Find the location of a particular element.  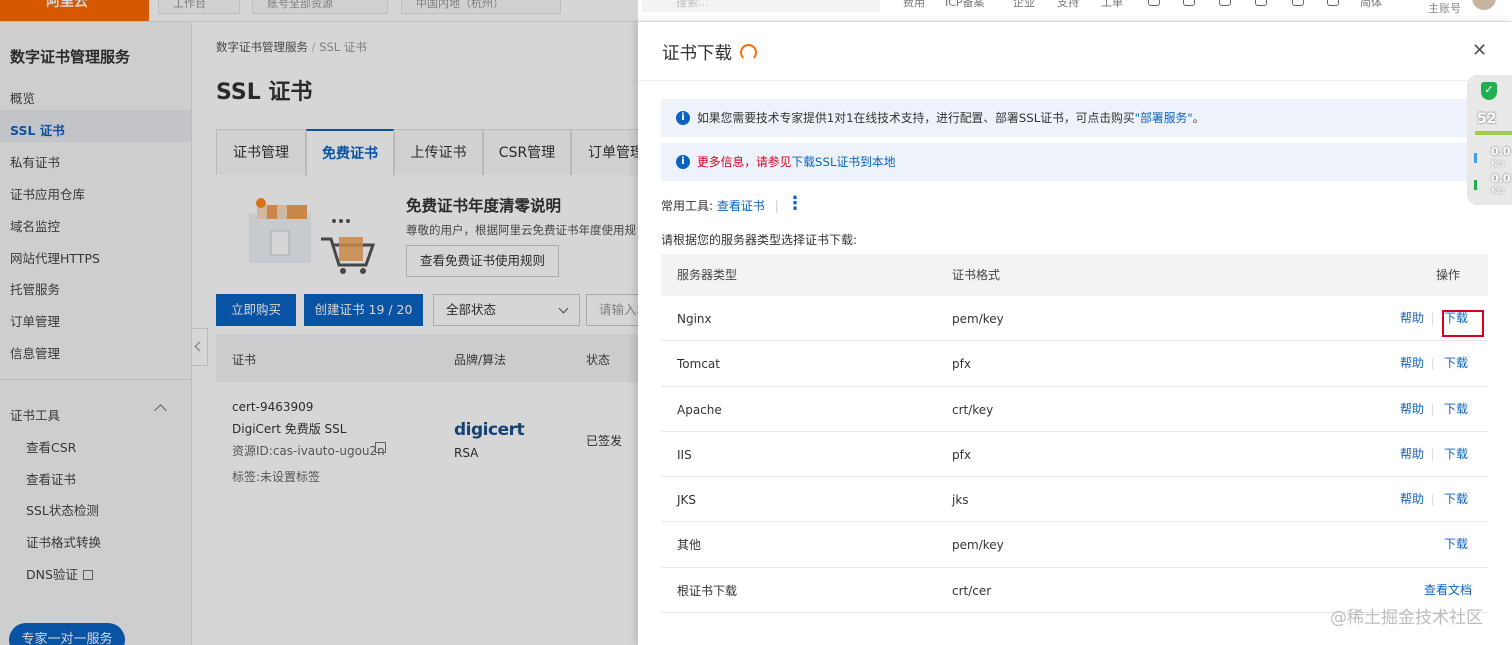

th-action: 操作 is located at coordinates (1447, 275).